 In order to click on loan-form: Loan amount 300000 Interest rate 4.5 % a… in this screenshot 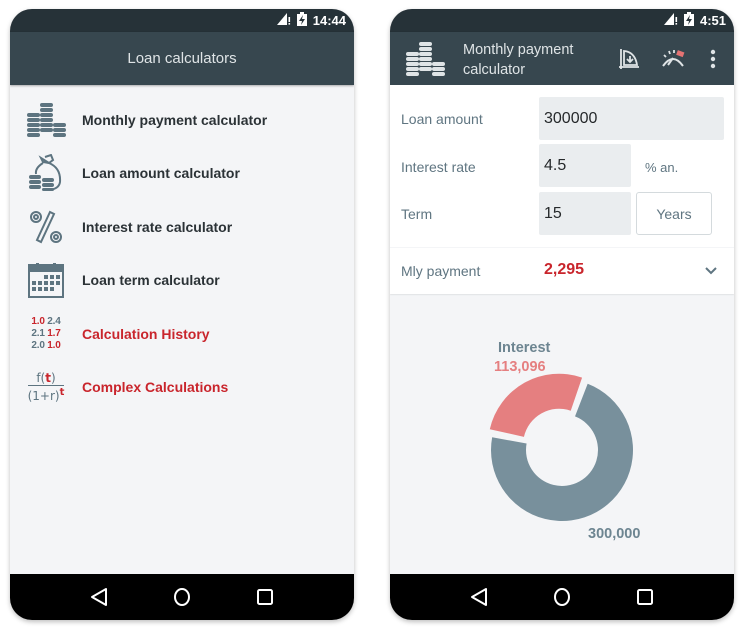, I will do `click(562, 166)`.